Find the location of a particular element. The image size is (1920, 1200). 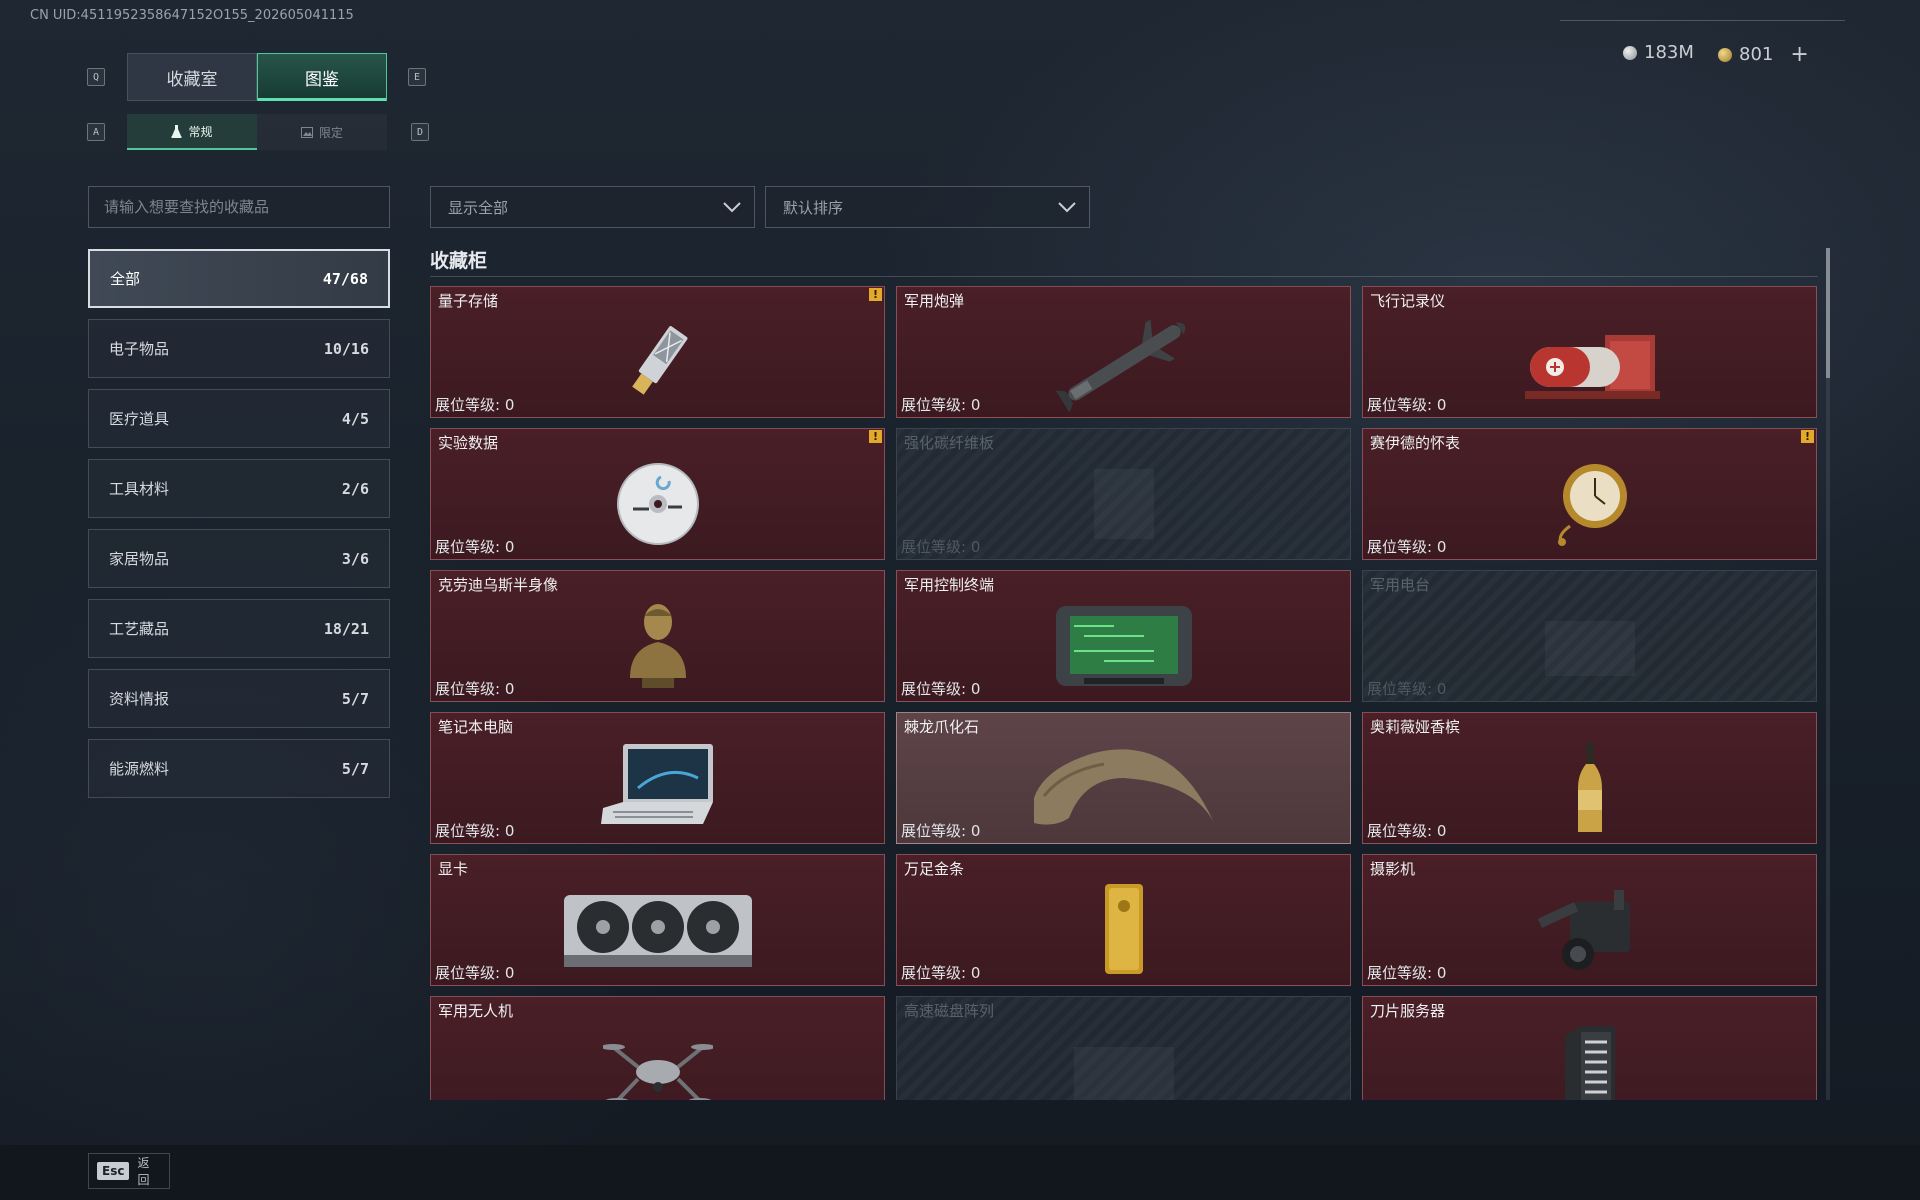

scrollbar-thumb is located at coordinates (1828, 313).